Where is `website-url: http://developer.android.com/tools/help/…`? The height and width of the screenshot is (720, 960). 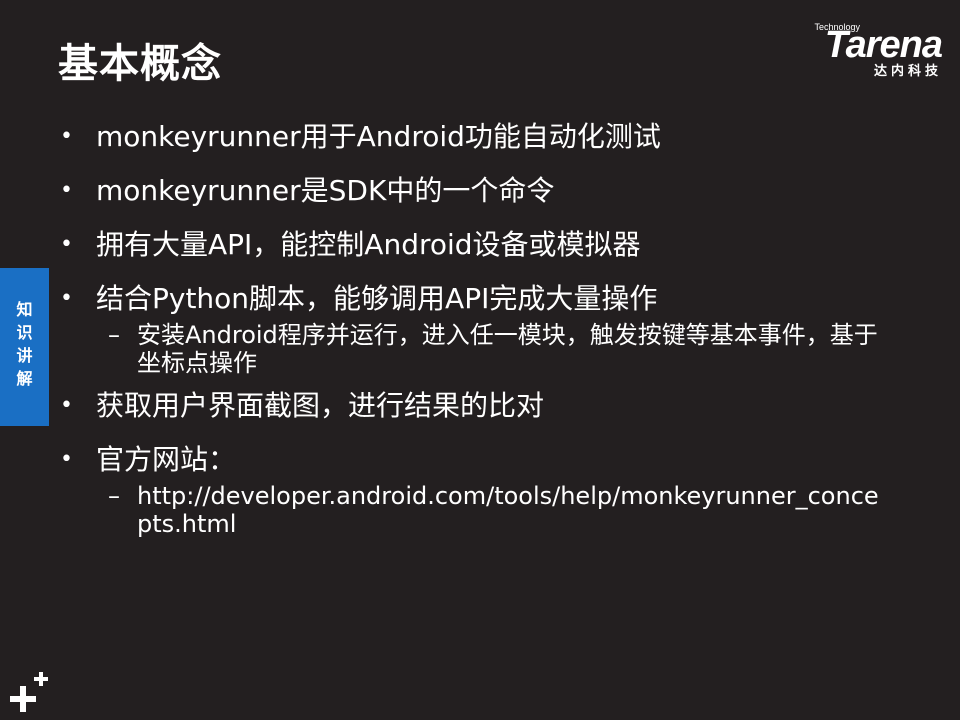
website-url: http://developer.android.com/tools/help/… is located at coordinates (508, 510).